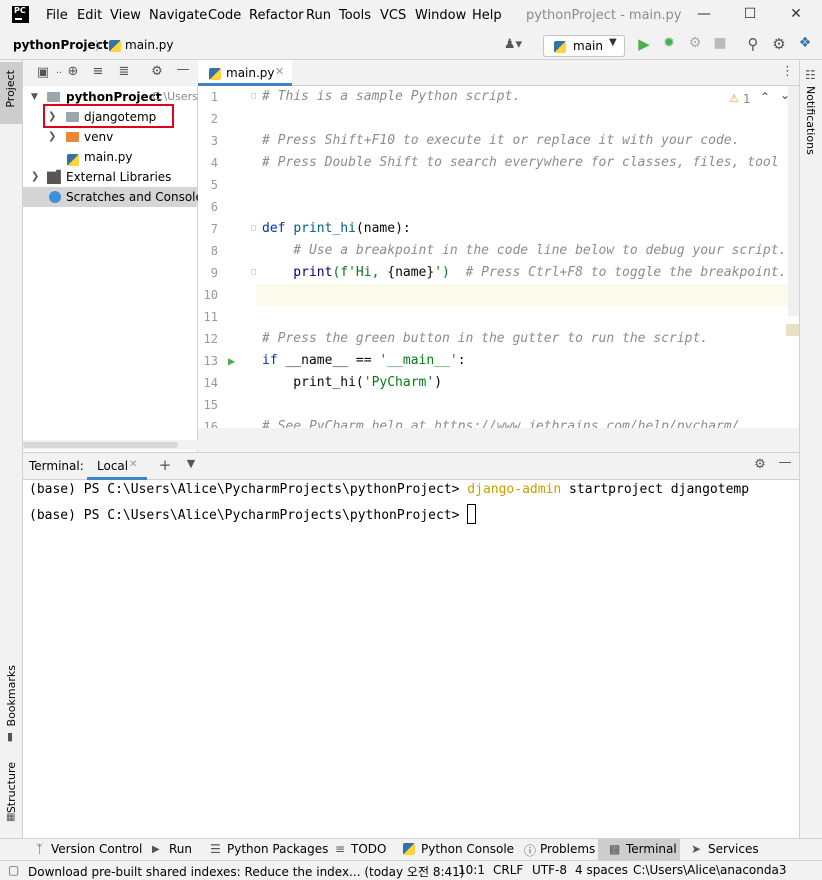  Describe the element at coordinates (10, 89) in the screenshot. I see `project-tab-label: Project` at that location.